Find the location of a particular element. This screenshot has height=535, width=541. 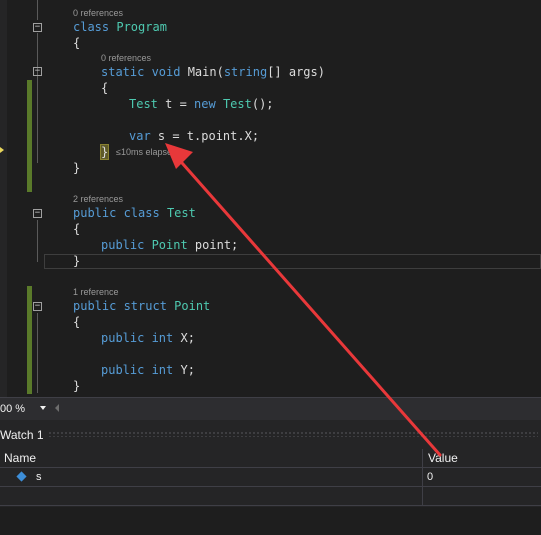

watch-row-value: 0 is located at coordinates (430, 477).